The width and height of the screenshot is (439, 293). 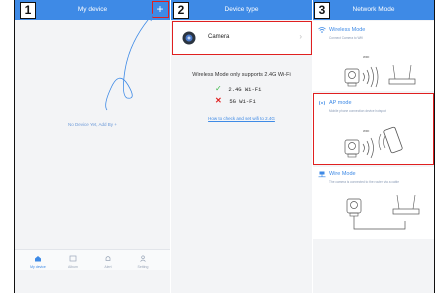 I want to click on wifi-help-link: How to check and set wifi to 2.4G, so click(x=241, y=118).